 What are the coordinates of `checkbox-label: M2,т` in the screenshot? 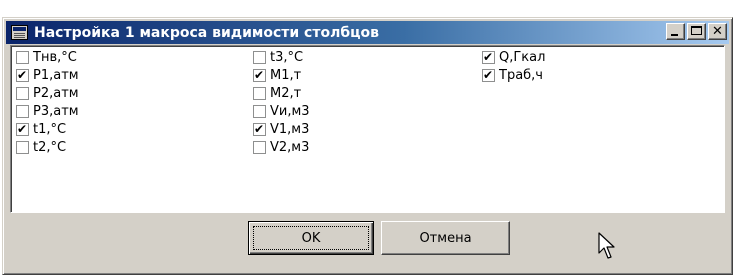 It's located at (286, 93).